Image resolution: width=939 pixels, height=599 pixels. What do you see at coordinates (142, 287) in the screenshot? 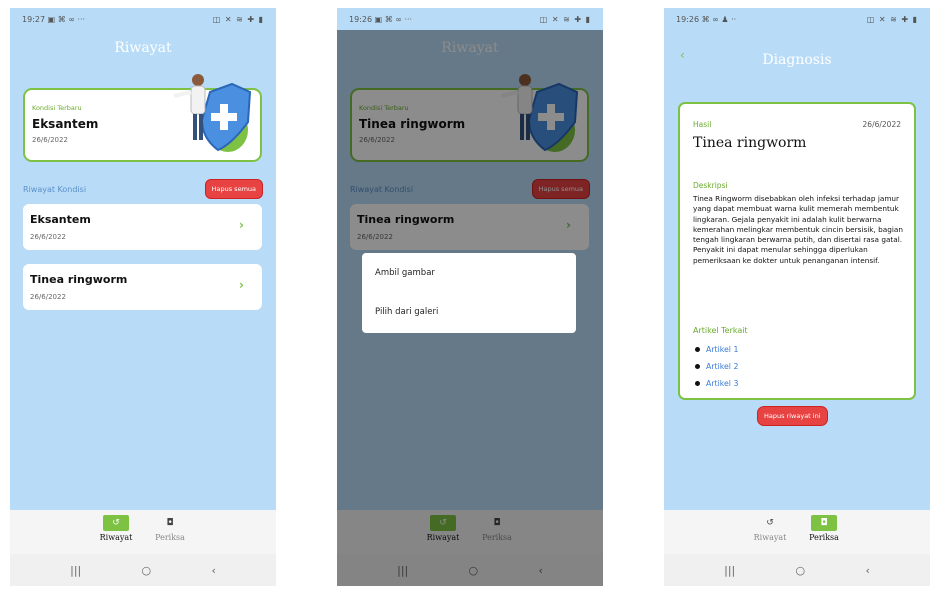
I see `list-item: Tinea ringworm 26/6/2022 ›` at bounding box center [142, 287].